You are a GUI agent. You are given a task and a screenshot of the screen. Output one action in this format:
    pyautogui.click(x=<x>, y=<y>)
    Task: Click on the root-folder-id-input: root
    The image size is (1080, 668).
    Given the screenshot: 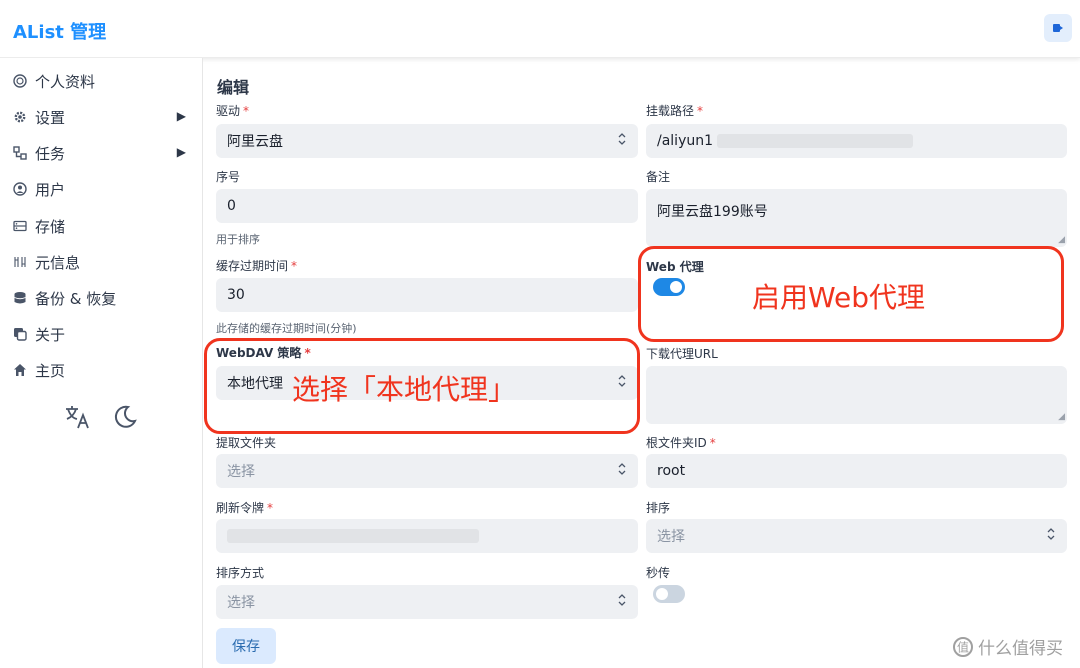 What is the action you would take?
    pyautogui.click(x=856, y=471)
    